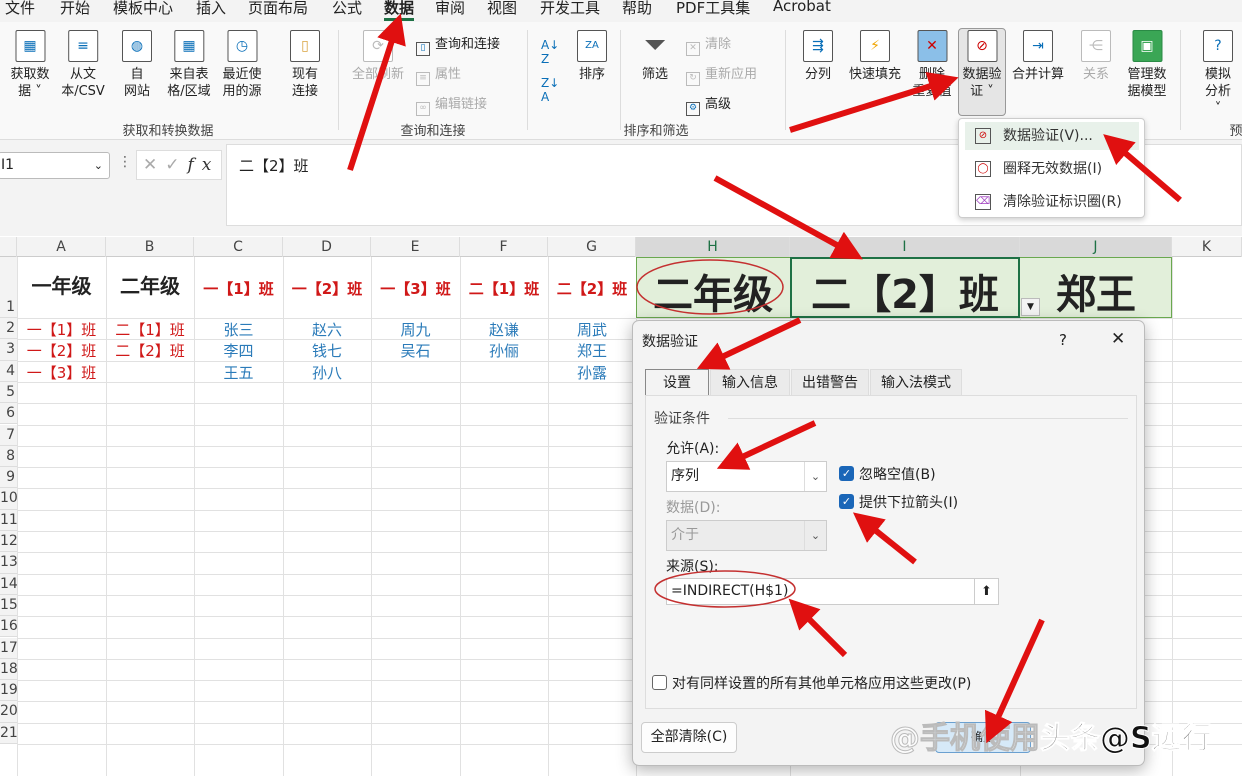  Describe the element at coordinates (347, 9) in the screenshot. I see `menu-tab: 公式` at that location.